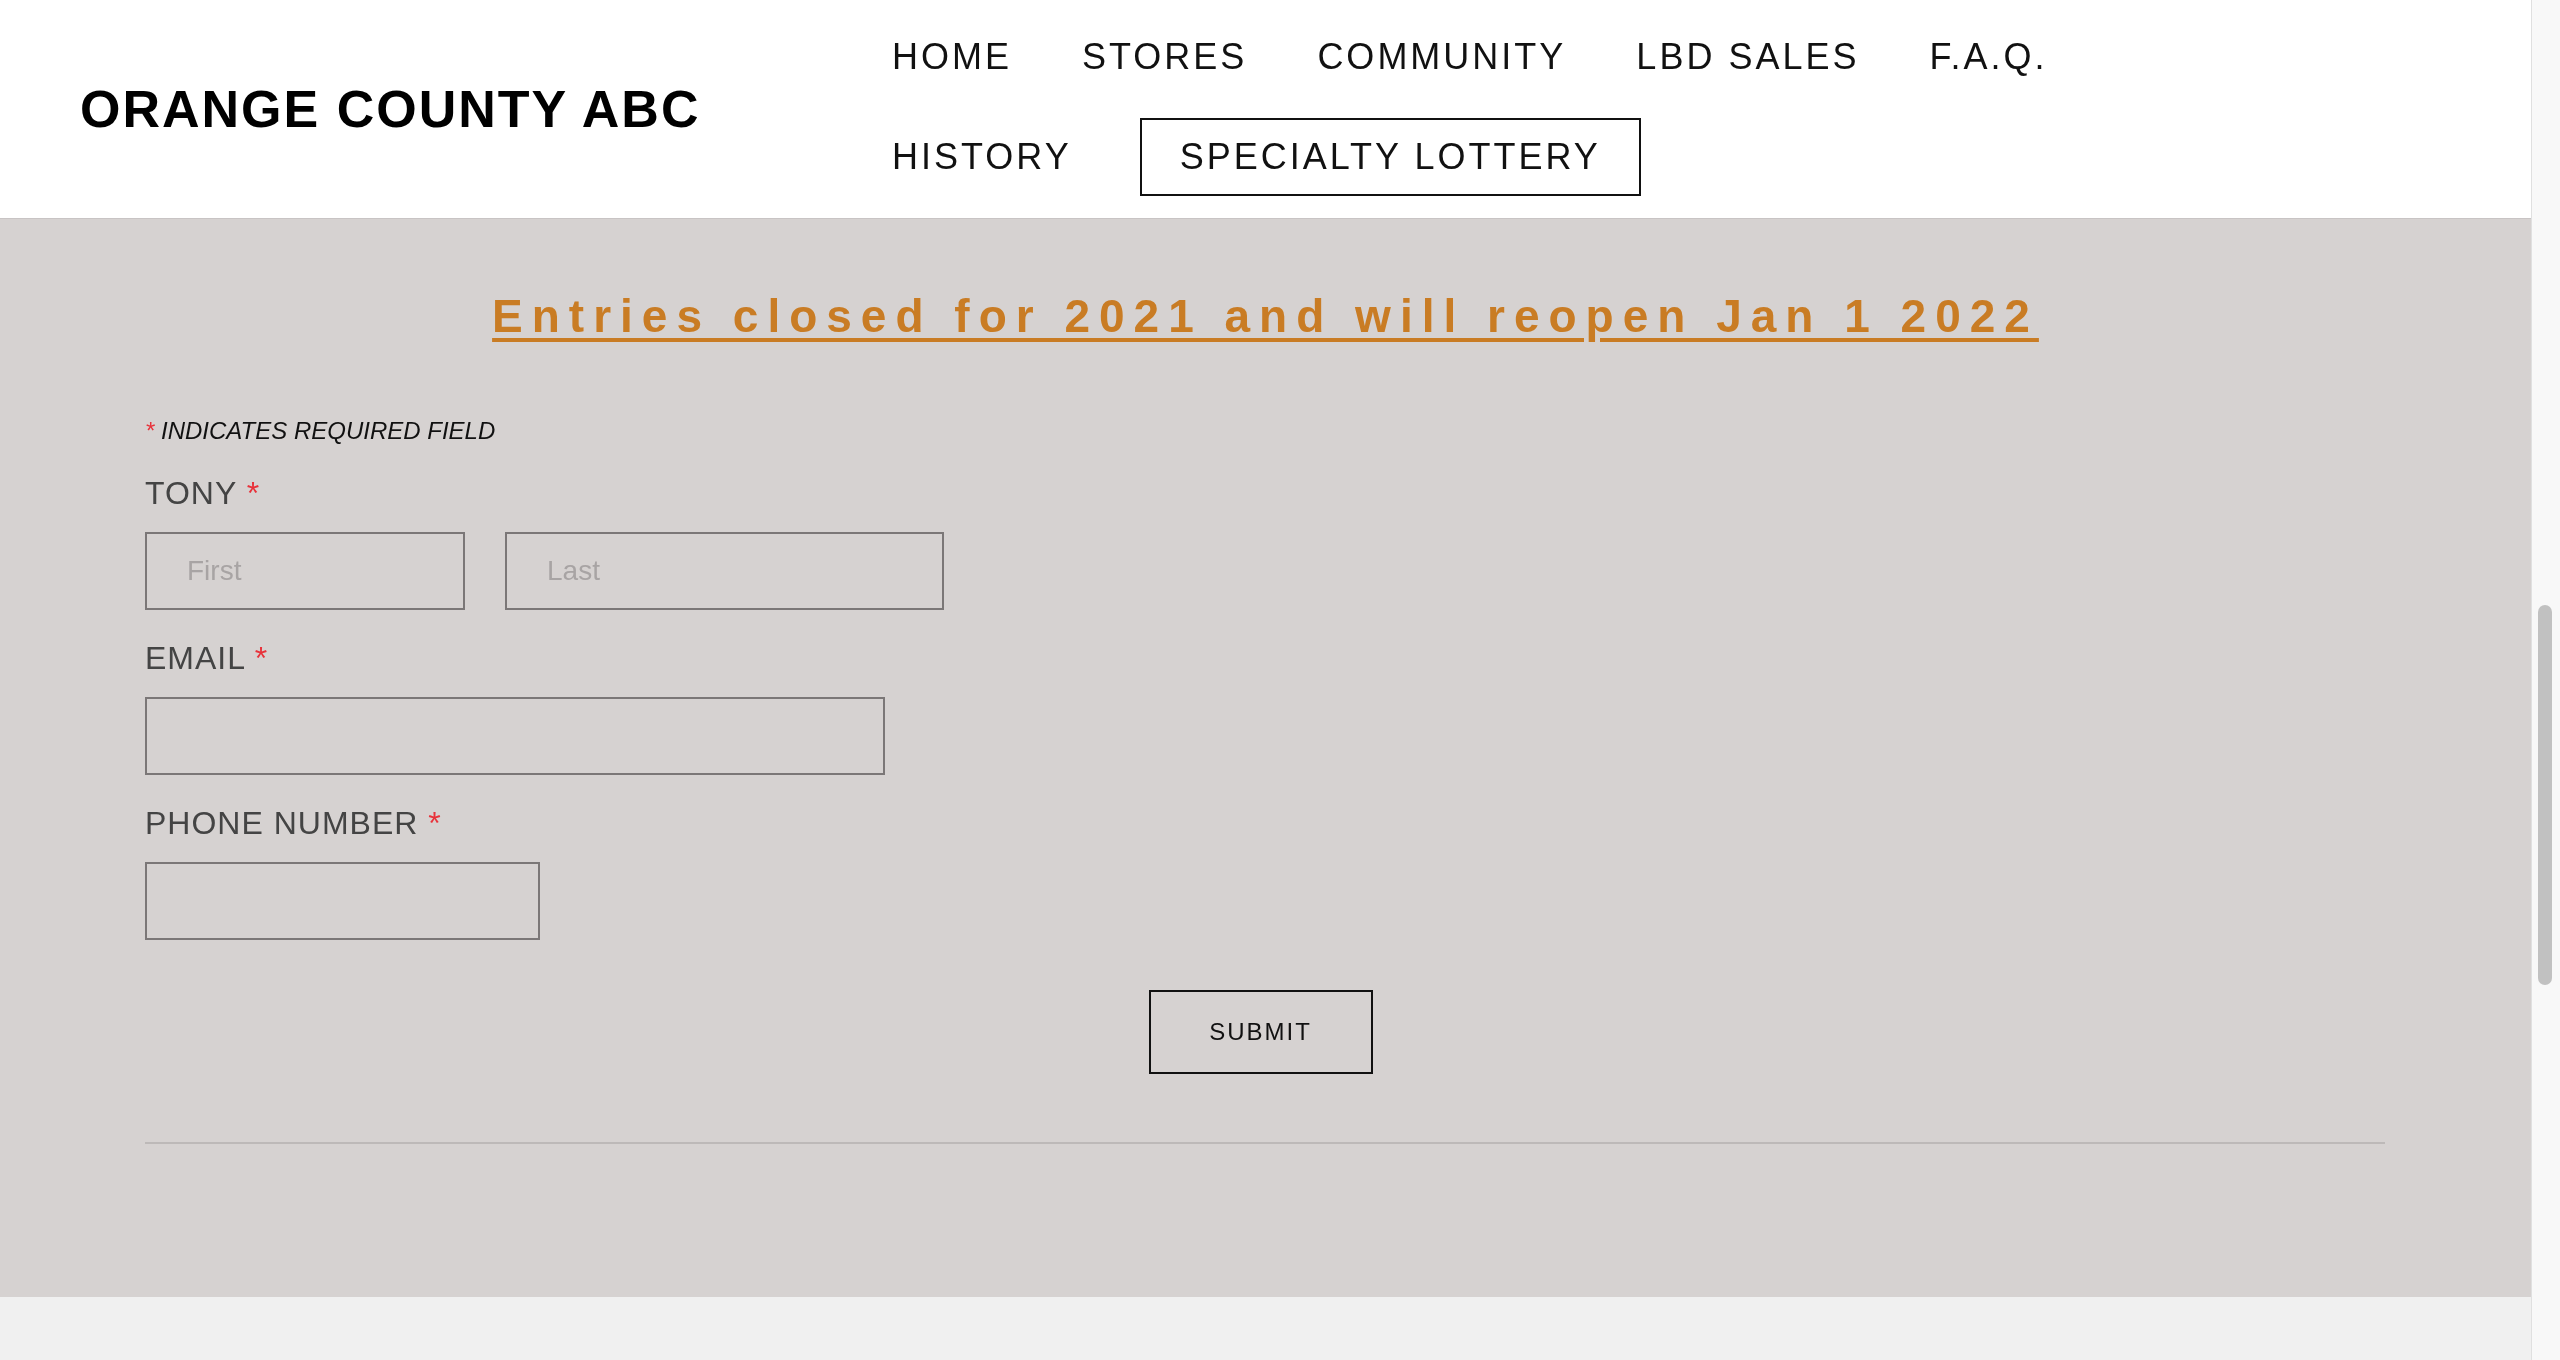 This screenshot has height=1360, width=2560. I want to click on nav-link: SPECIALTY LOTTERY, so click(1390, 157).